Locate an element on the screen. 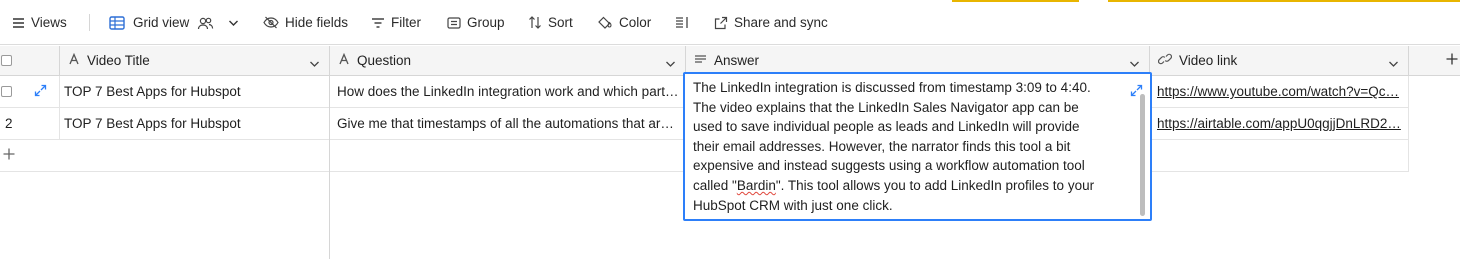  column-header-video-title: Video Title is located at coordinates (195, 61).